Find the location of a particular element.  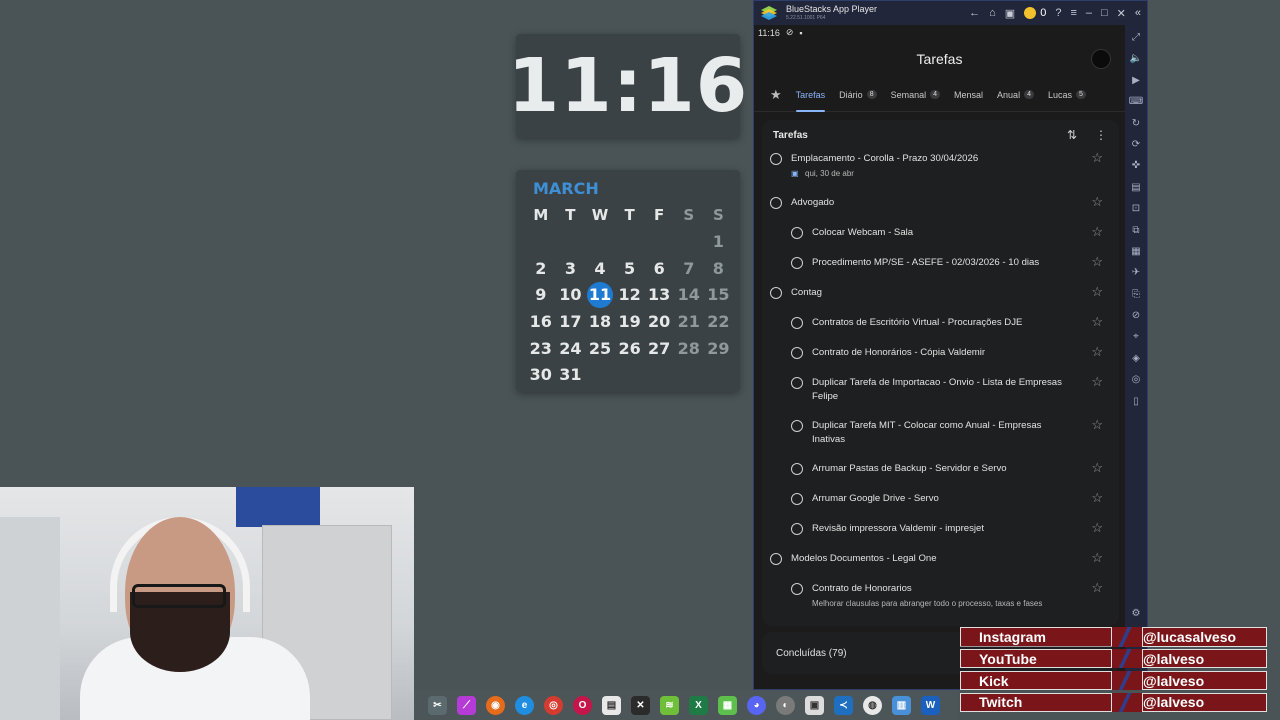

browser-icon: ◍ is located at coordinates (872, 705).